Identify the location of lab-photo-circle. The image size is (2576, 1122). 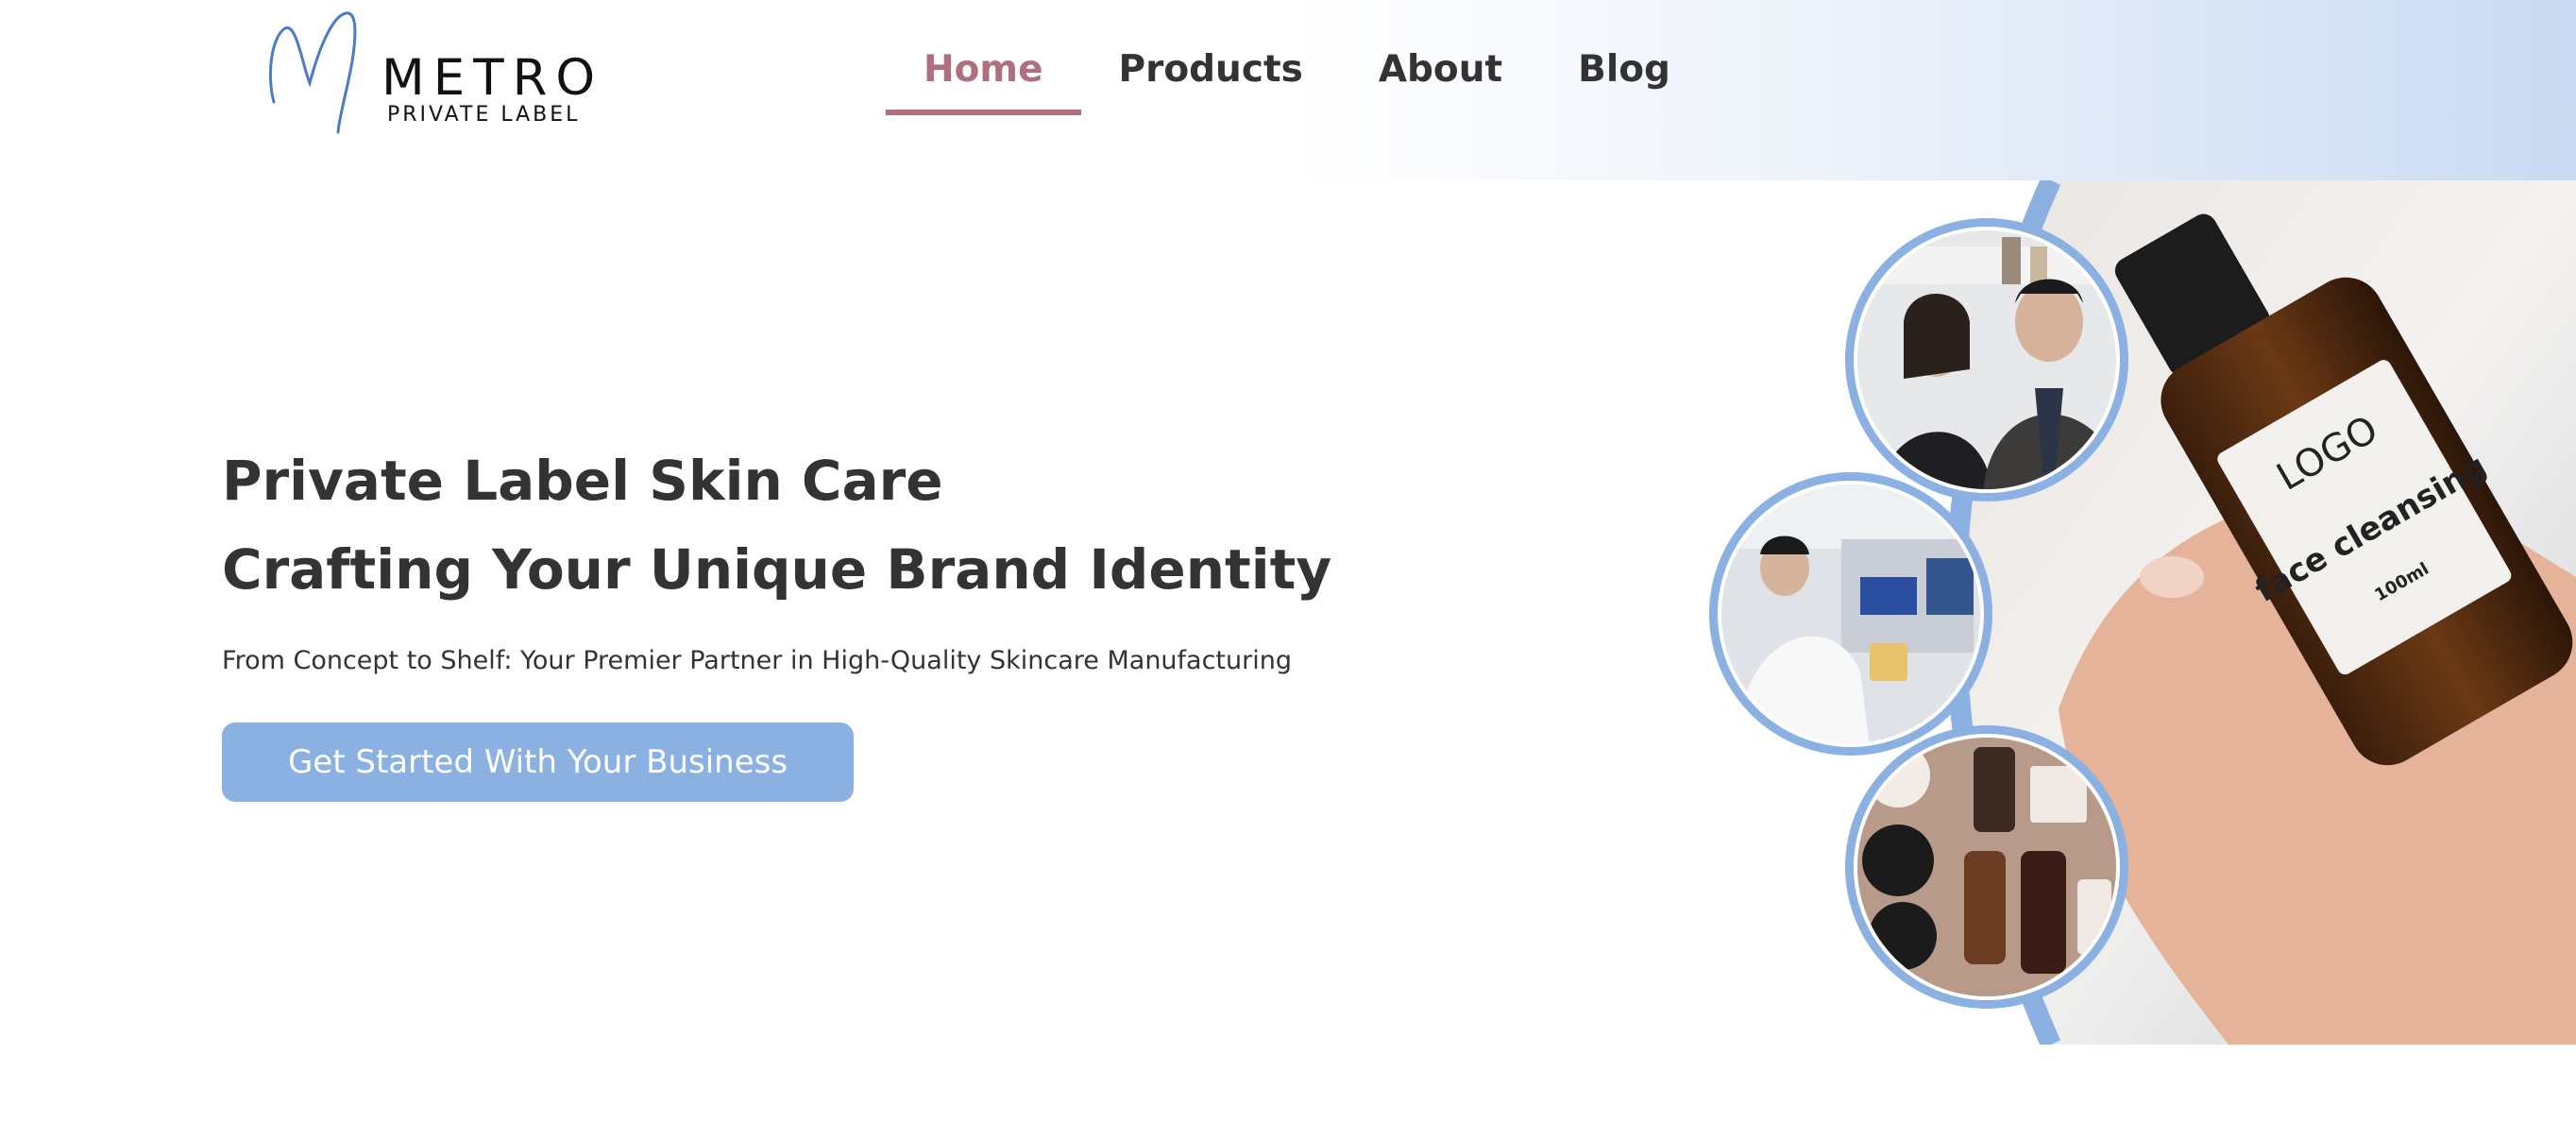
(1850, 614).